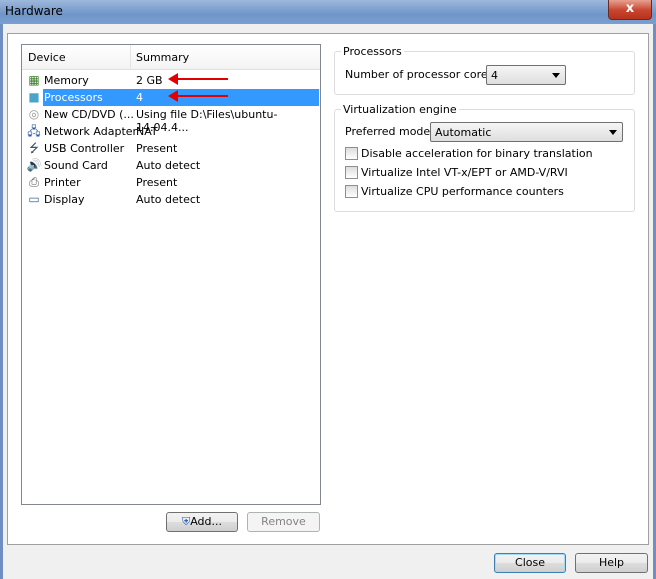  What do you see at coordinates (64, 199) in the screenshot?
I see `device-name: Display` at bounding box center [64, 199].